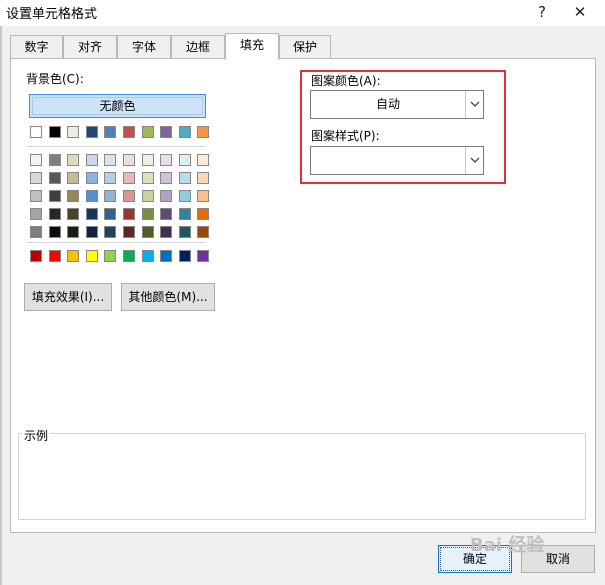 The image size is (605, 585). I want to click on tab-number: 数字, so click(36, 47).